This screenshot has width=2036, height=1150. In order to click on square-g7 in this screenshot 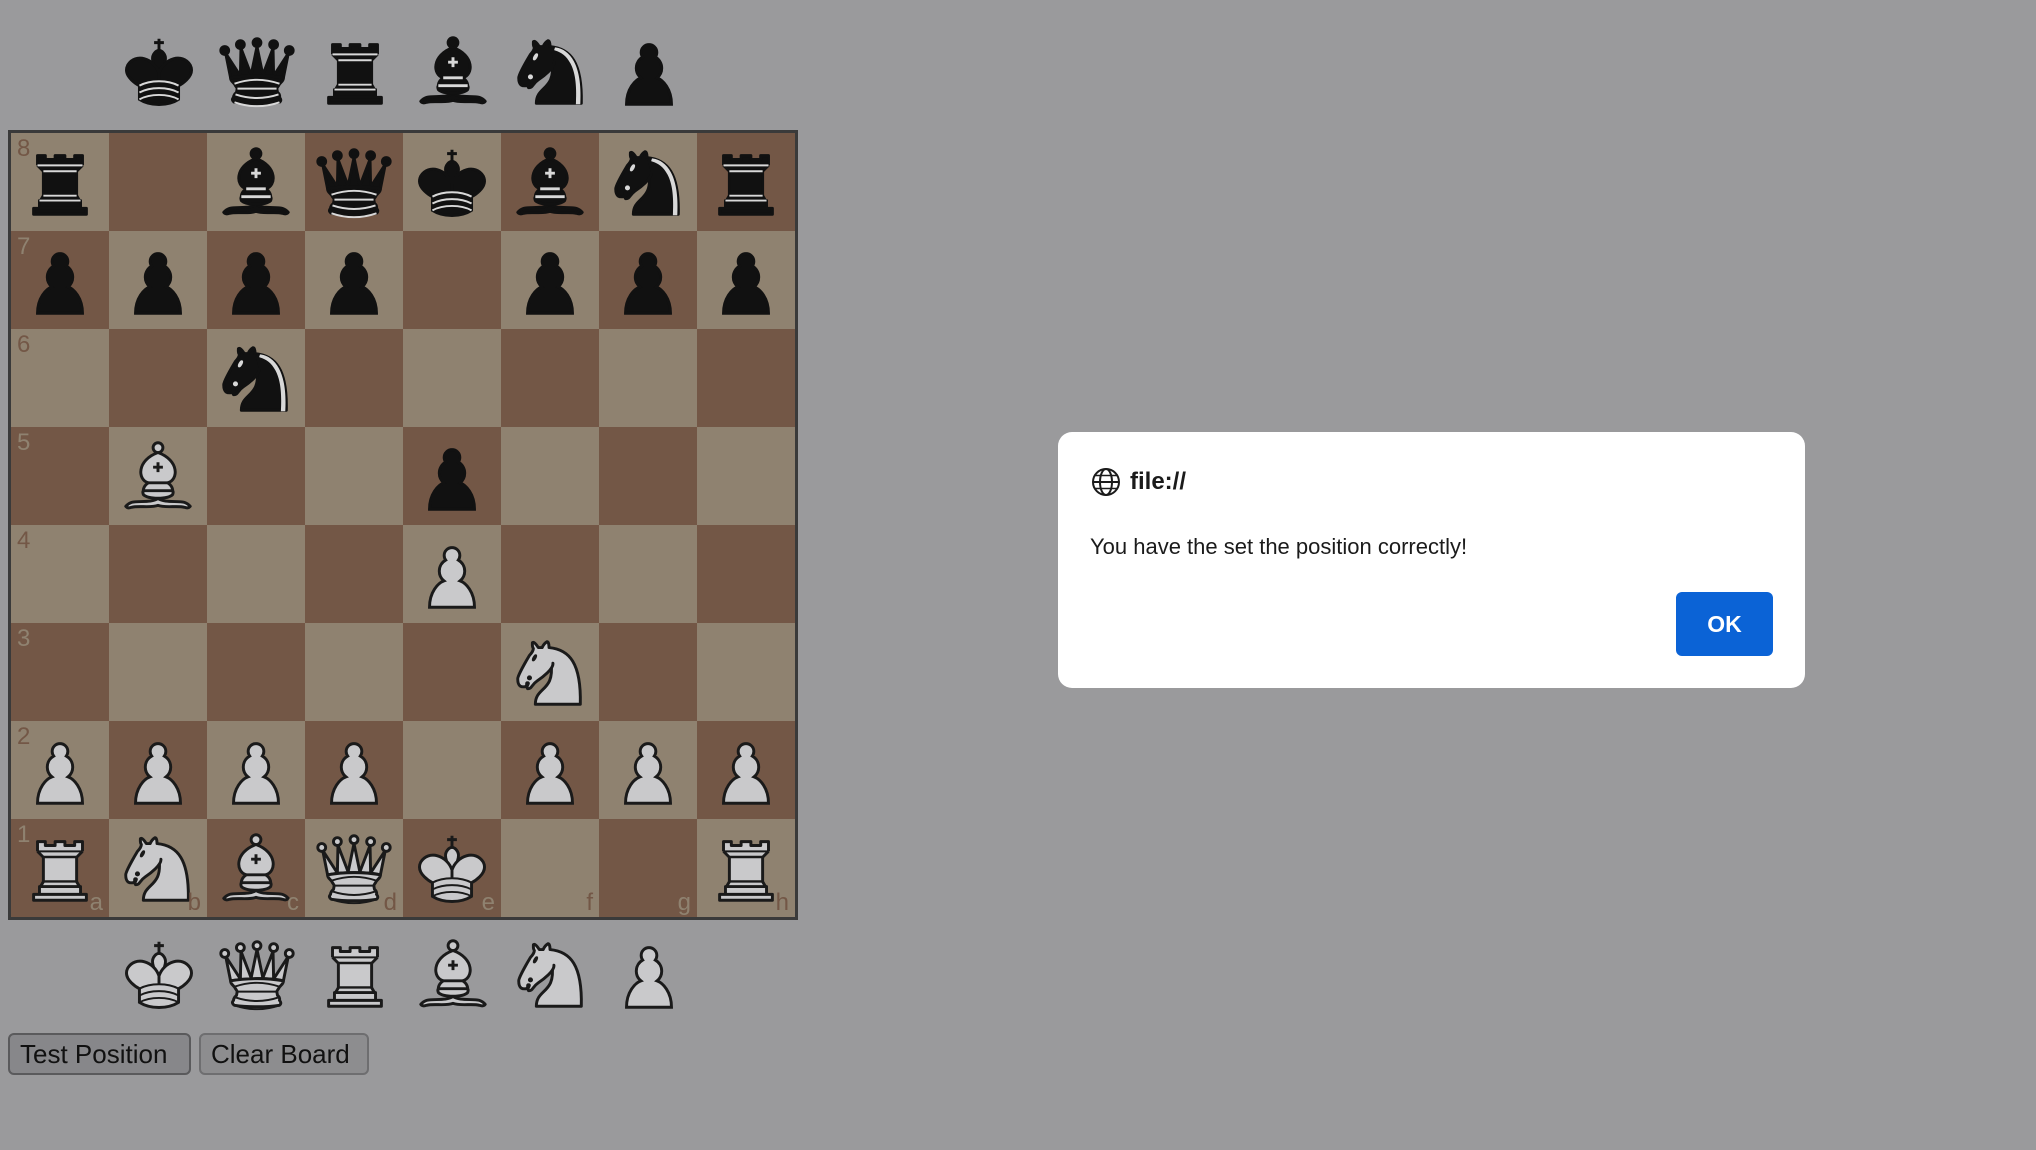, I will do `click(648, 280)`.